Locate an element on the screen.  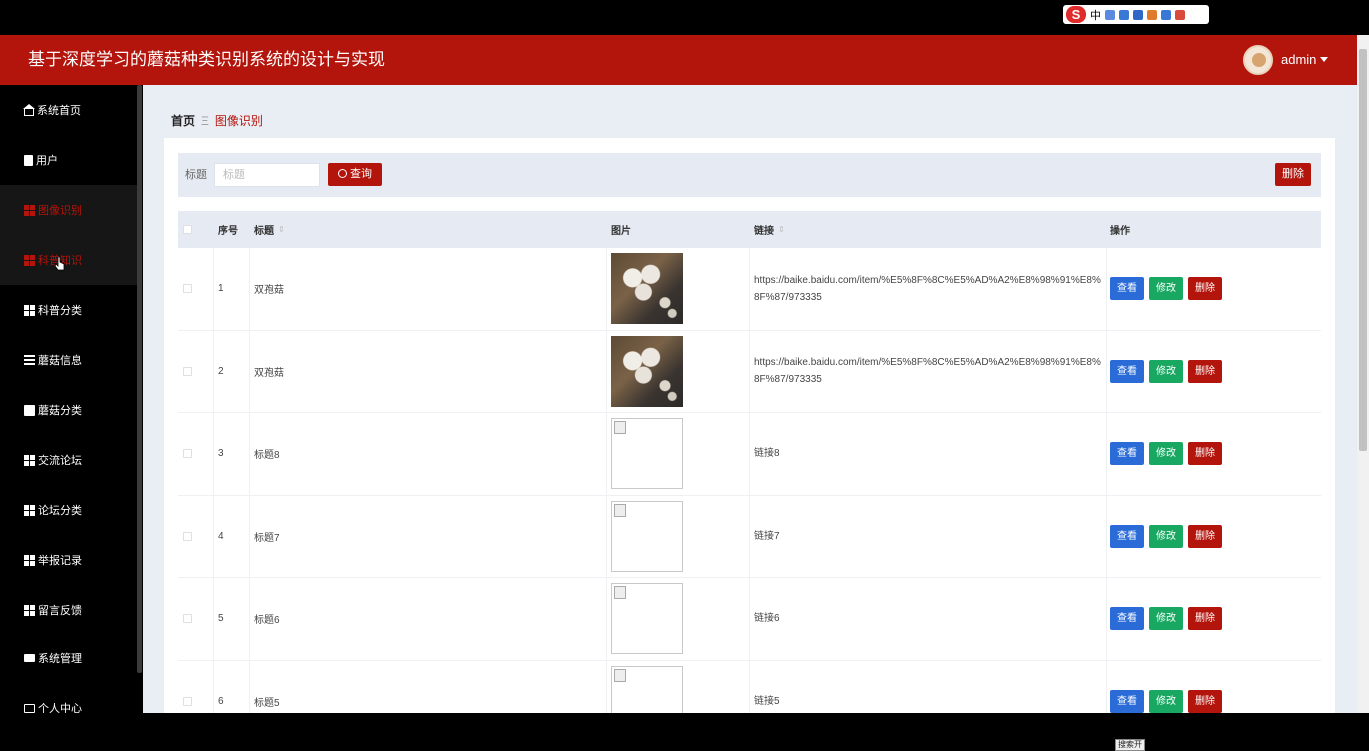
sidebar-item-mushroom-category: 蘑菇分类 is located at coordinates (68, 410).